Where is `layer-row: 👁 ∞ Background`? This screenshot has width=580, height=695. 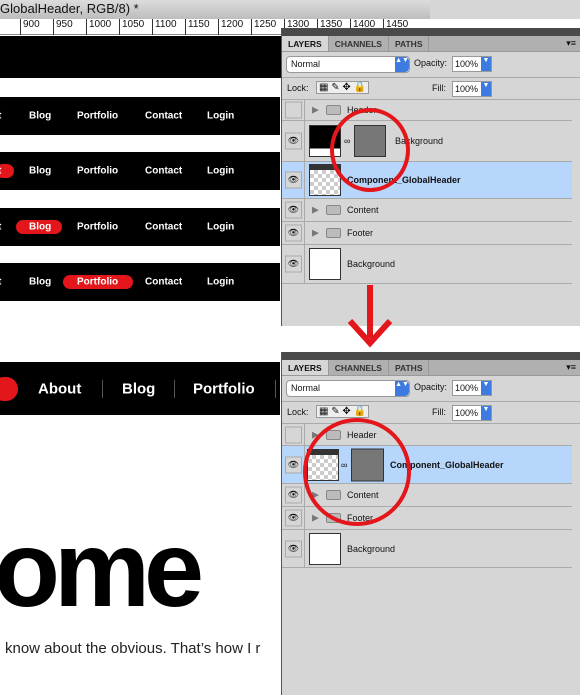 layer-row: 👁 ∞ Background is located at coordinates (427, 141).